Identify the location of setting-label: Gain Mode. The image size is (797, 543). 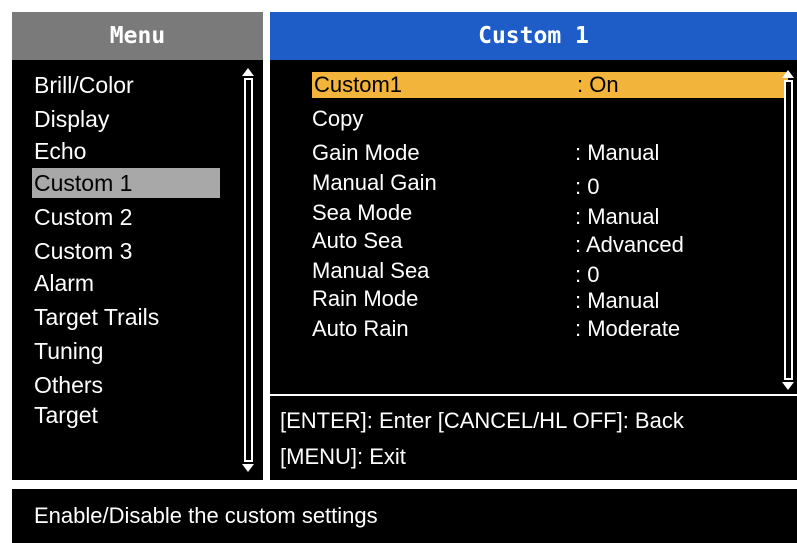
(366, 152).